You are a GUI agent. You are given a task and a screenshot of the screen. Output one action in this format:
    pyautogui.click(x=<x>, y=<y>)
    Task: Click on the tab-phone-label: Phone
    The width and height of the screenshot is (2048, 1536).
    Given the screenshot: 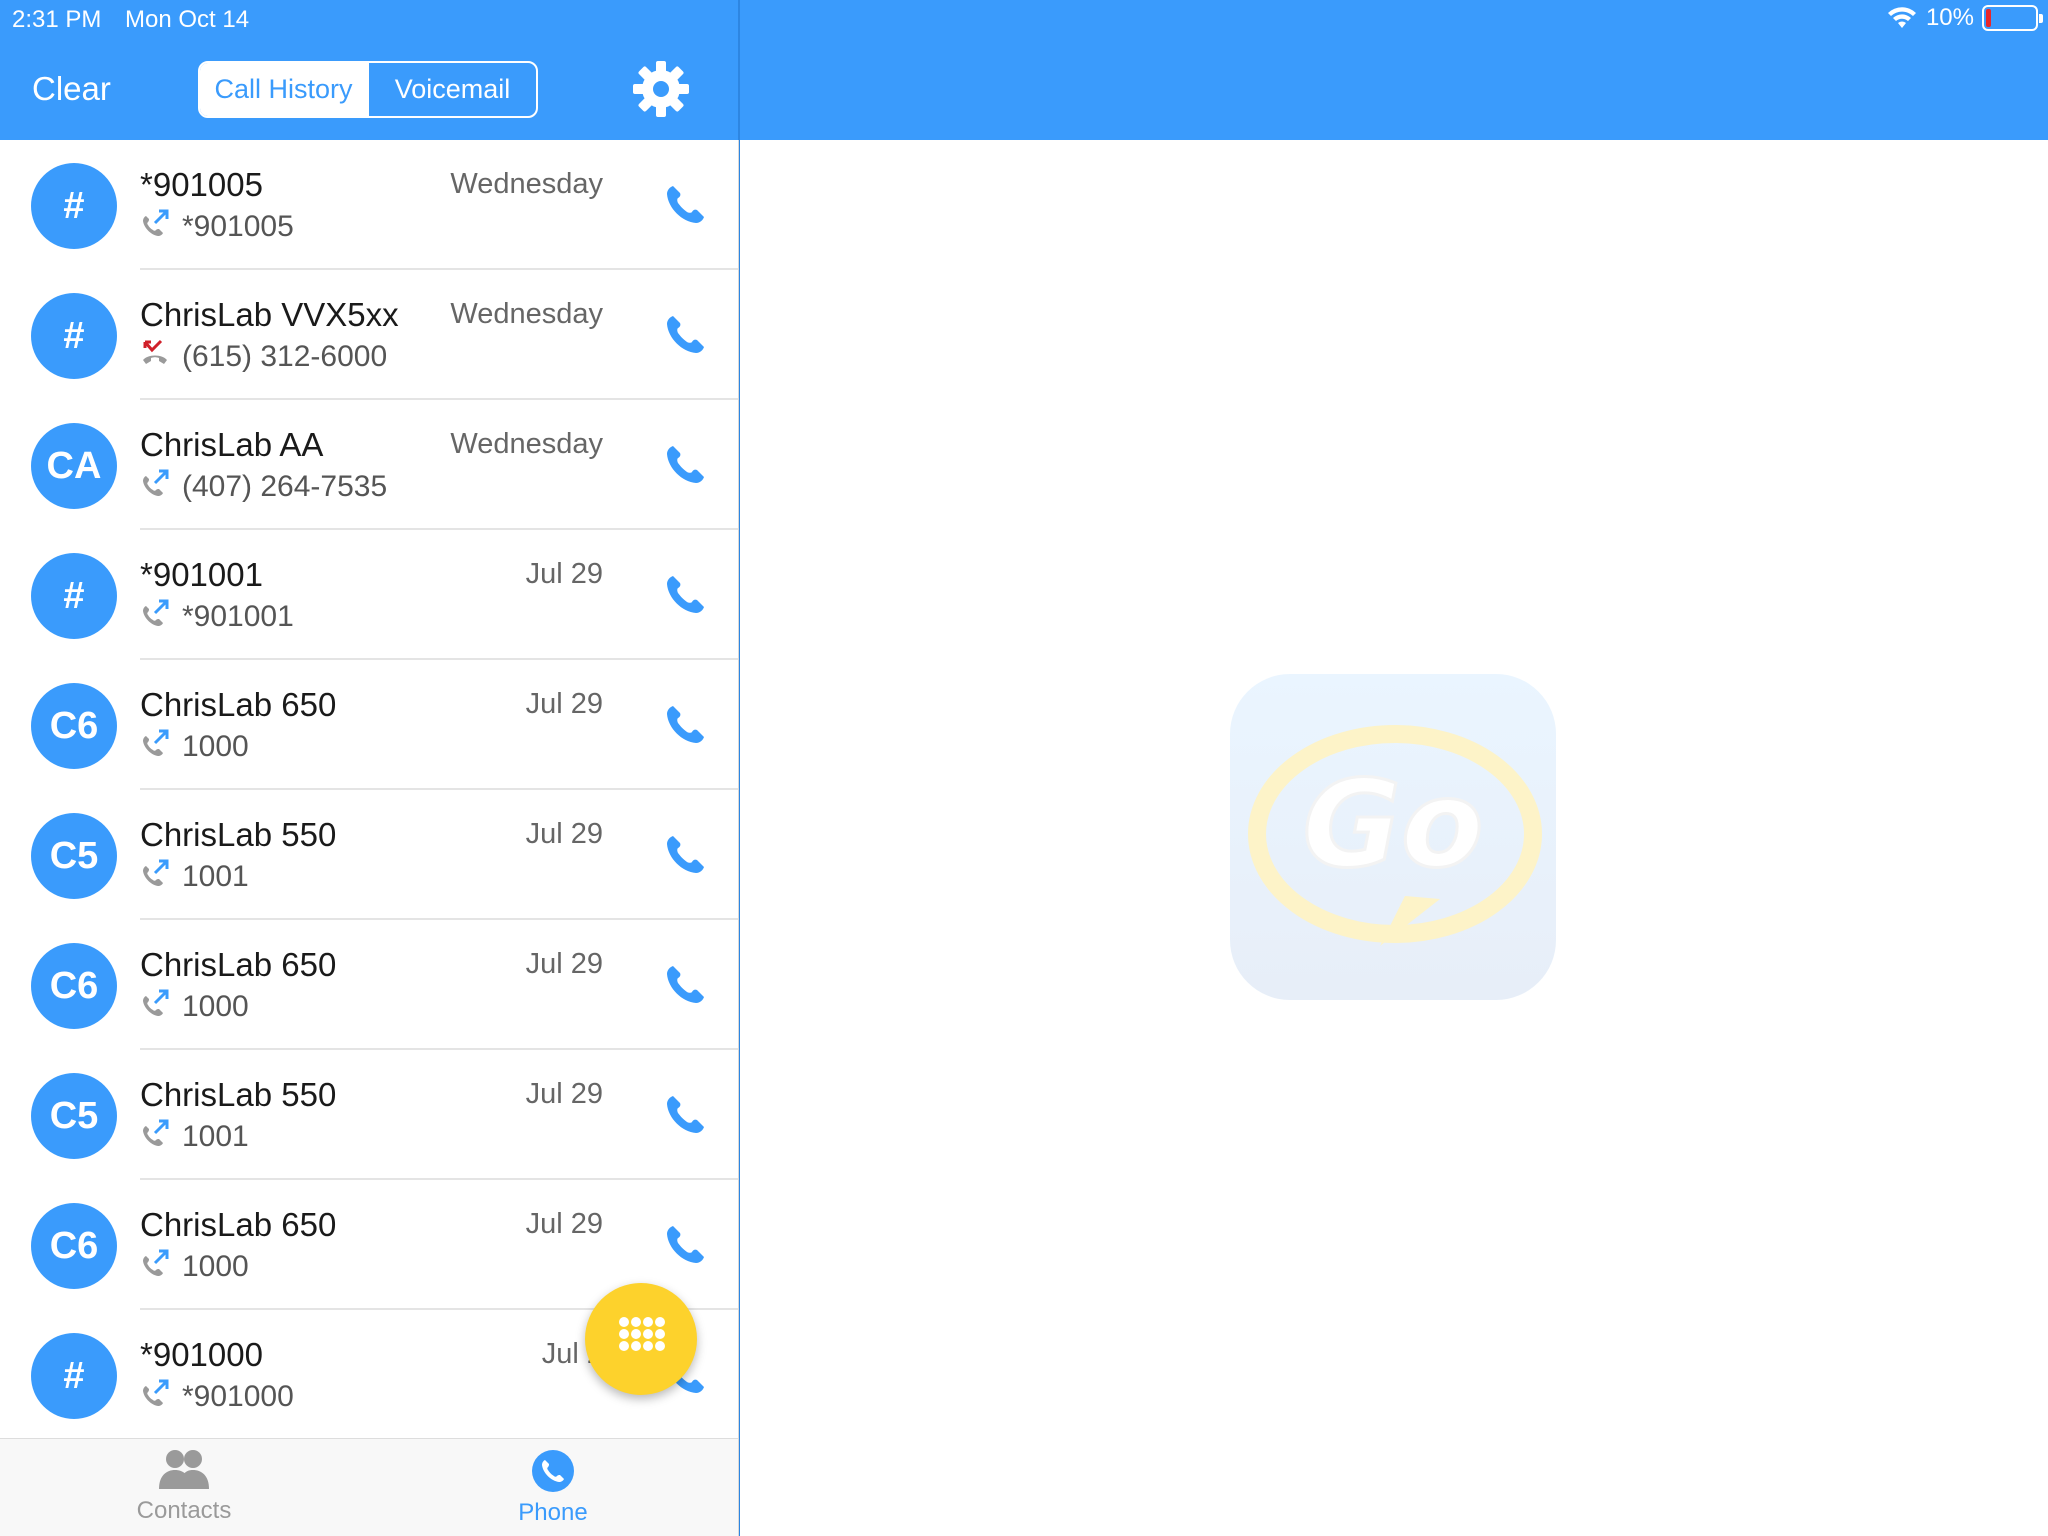 What is the action you would take?
    pyautogui.click(x=553, y=1512)
    